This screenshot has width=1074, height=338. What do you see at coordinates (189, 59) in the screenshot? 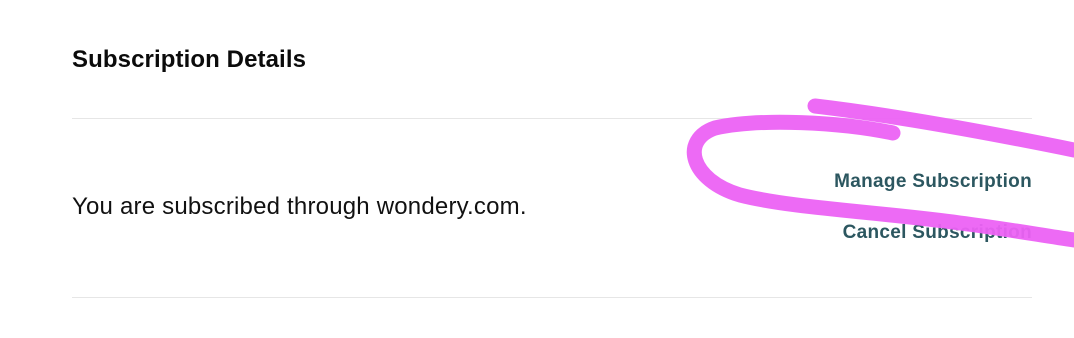
I see `section-title: Subscription Details` at bounding box center [189, 59].